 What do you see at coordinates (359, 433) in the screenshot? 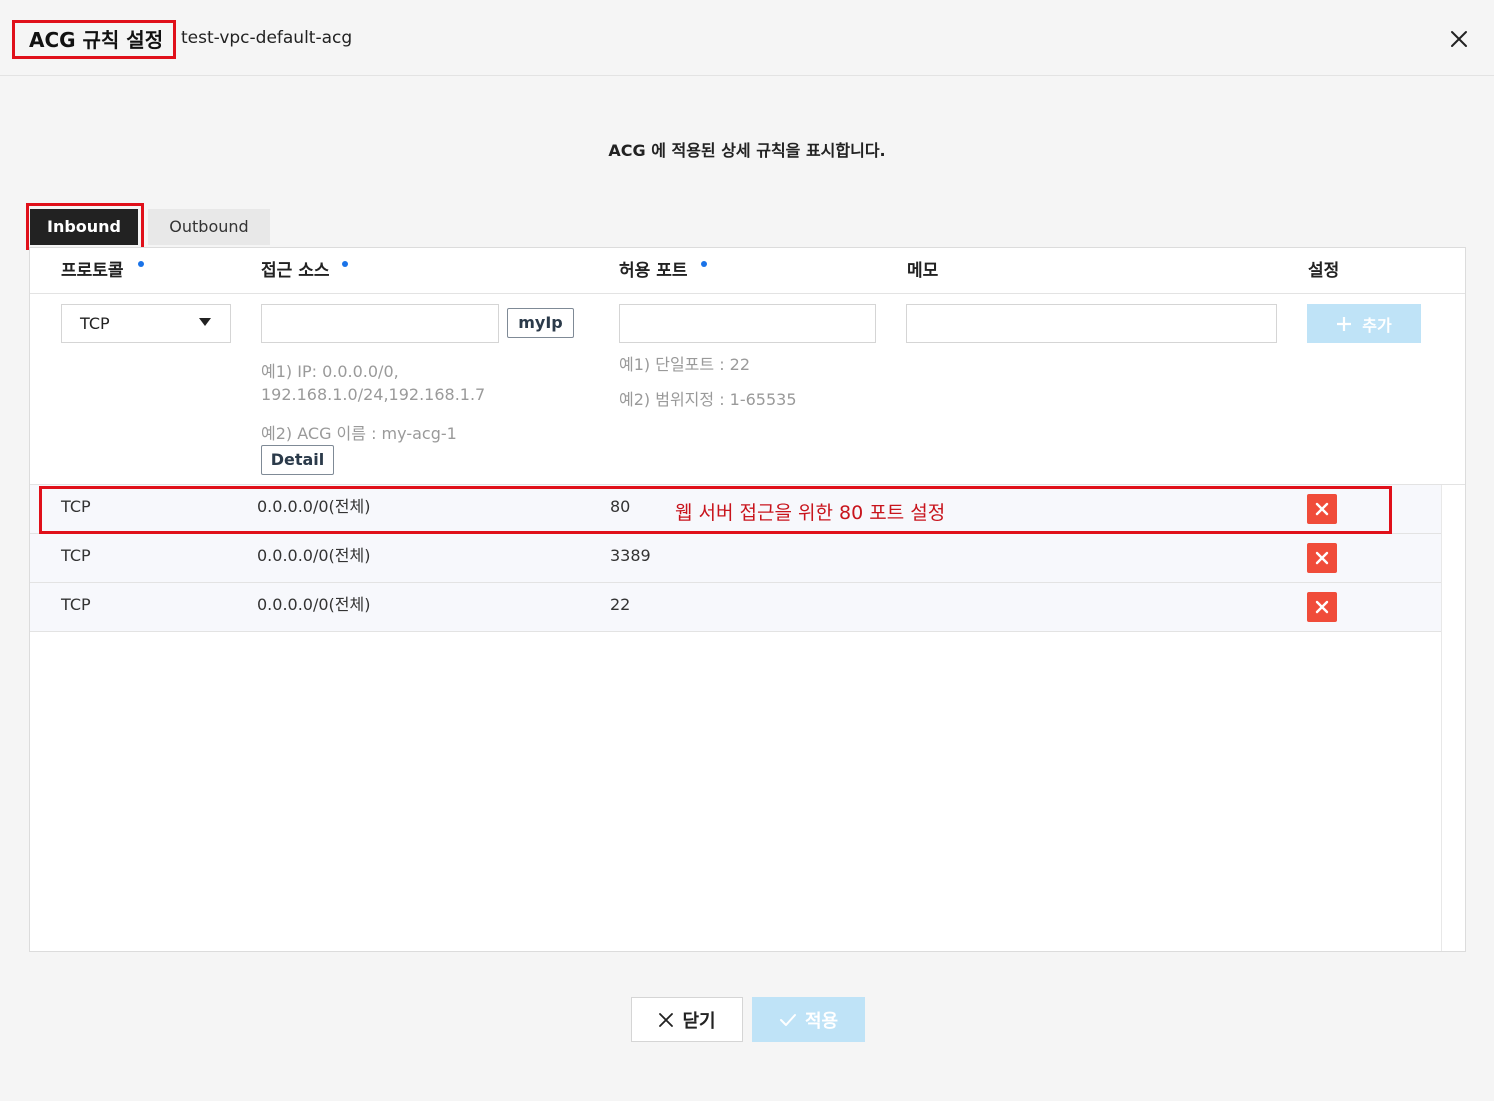
I see `source-hint: 예2) ACG 이름 : my-acg-1` at bounding box center [359, 433].